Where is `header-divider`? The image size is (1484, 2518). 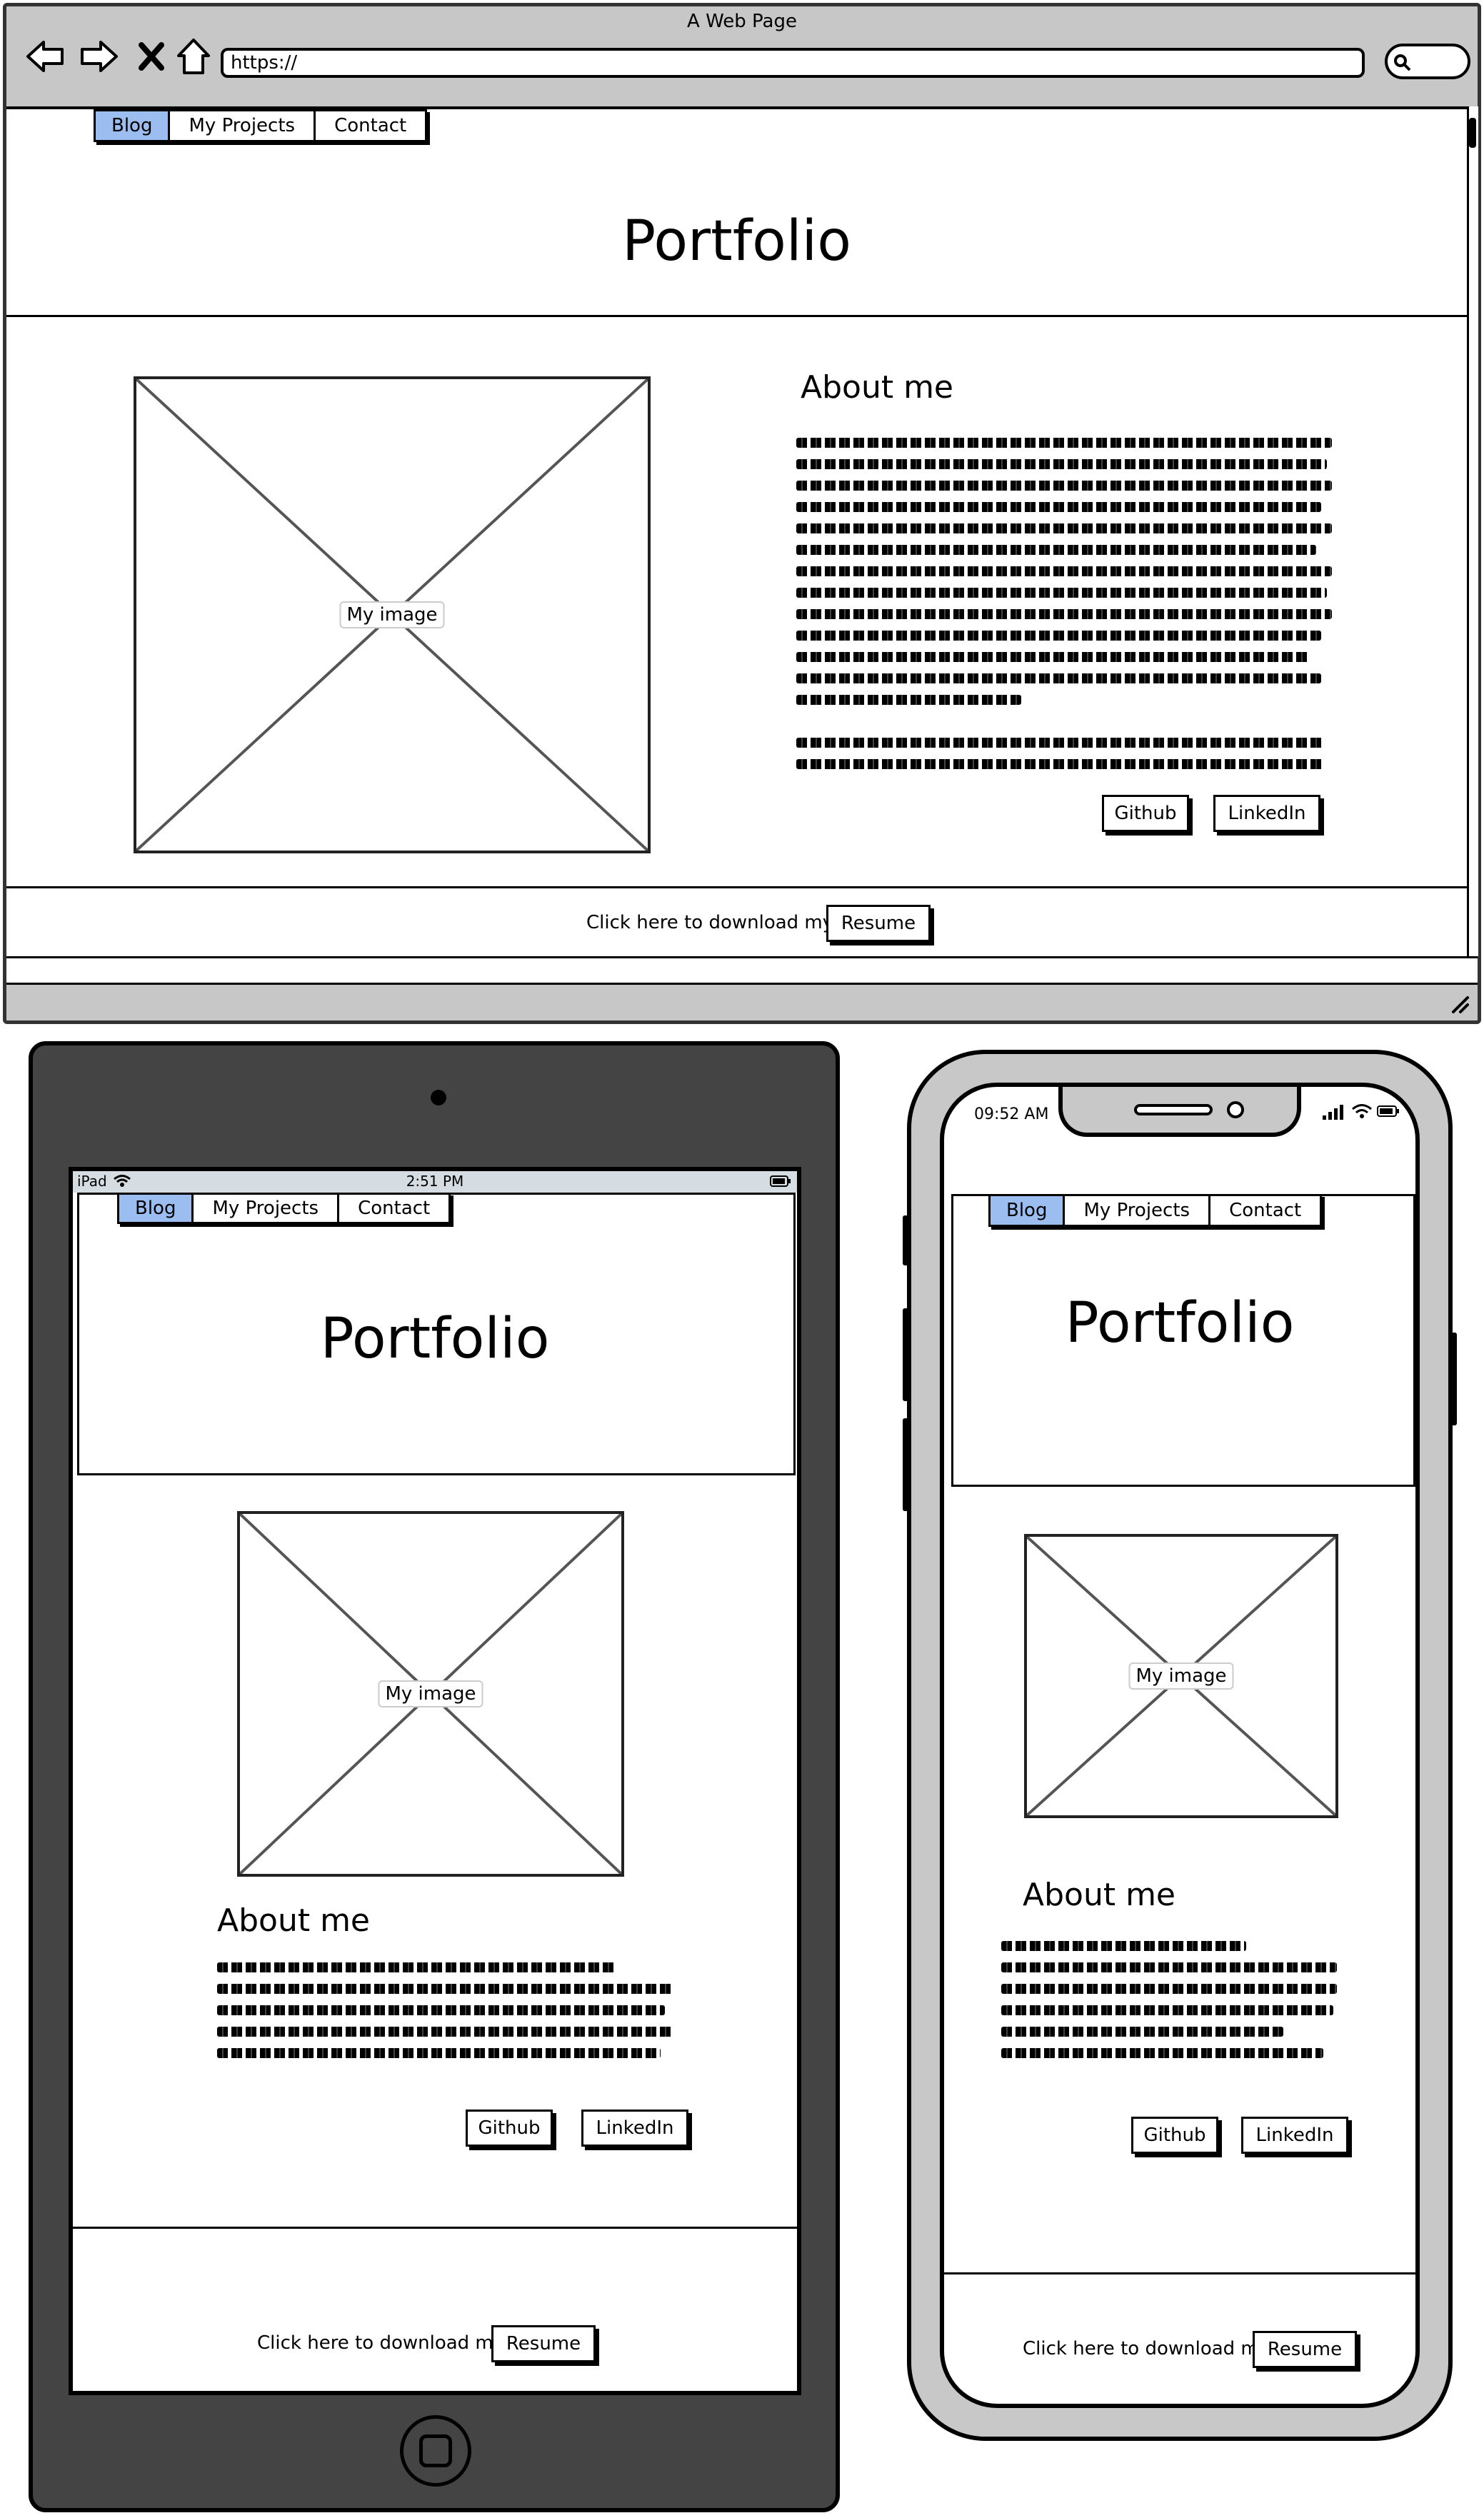 header-divider is located at coordinates (737, 316).